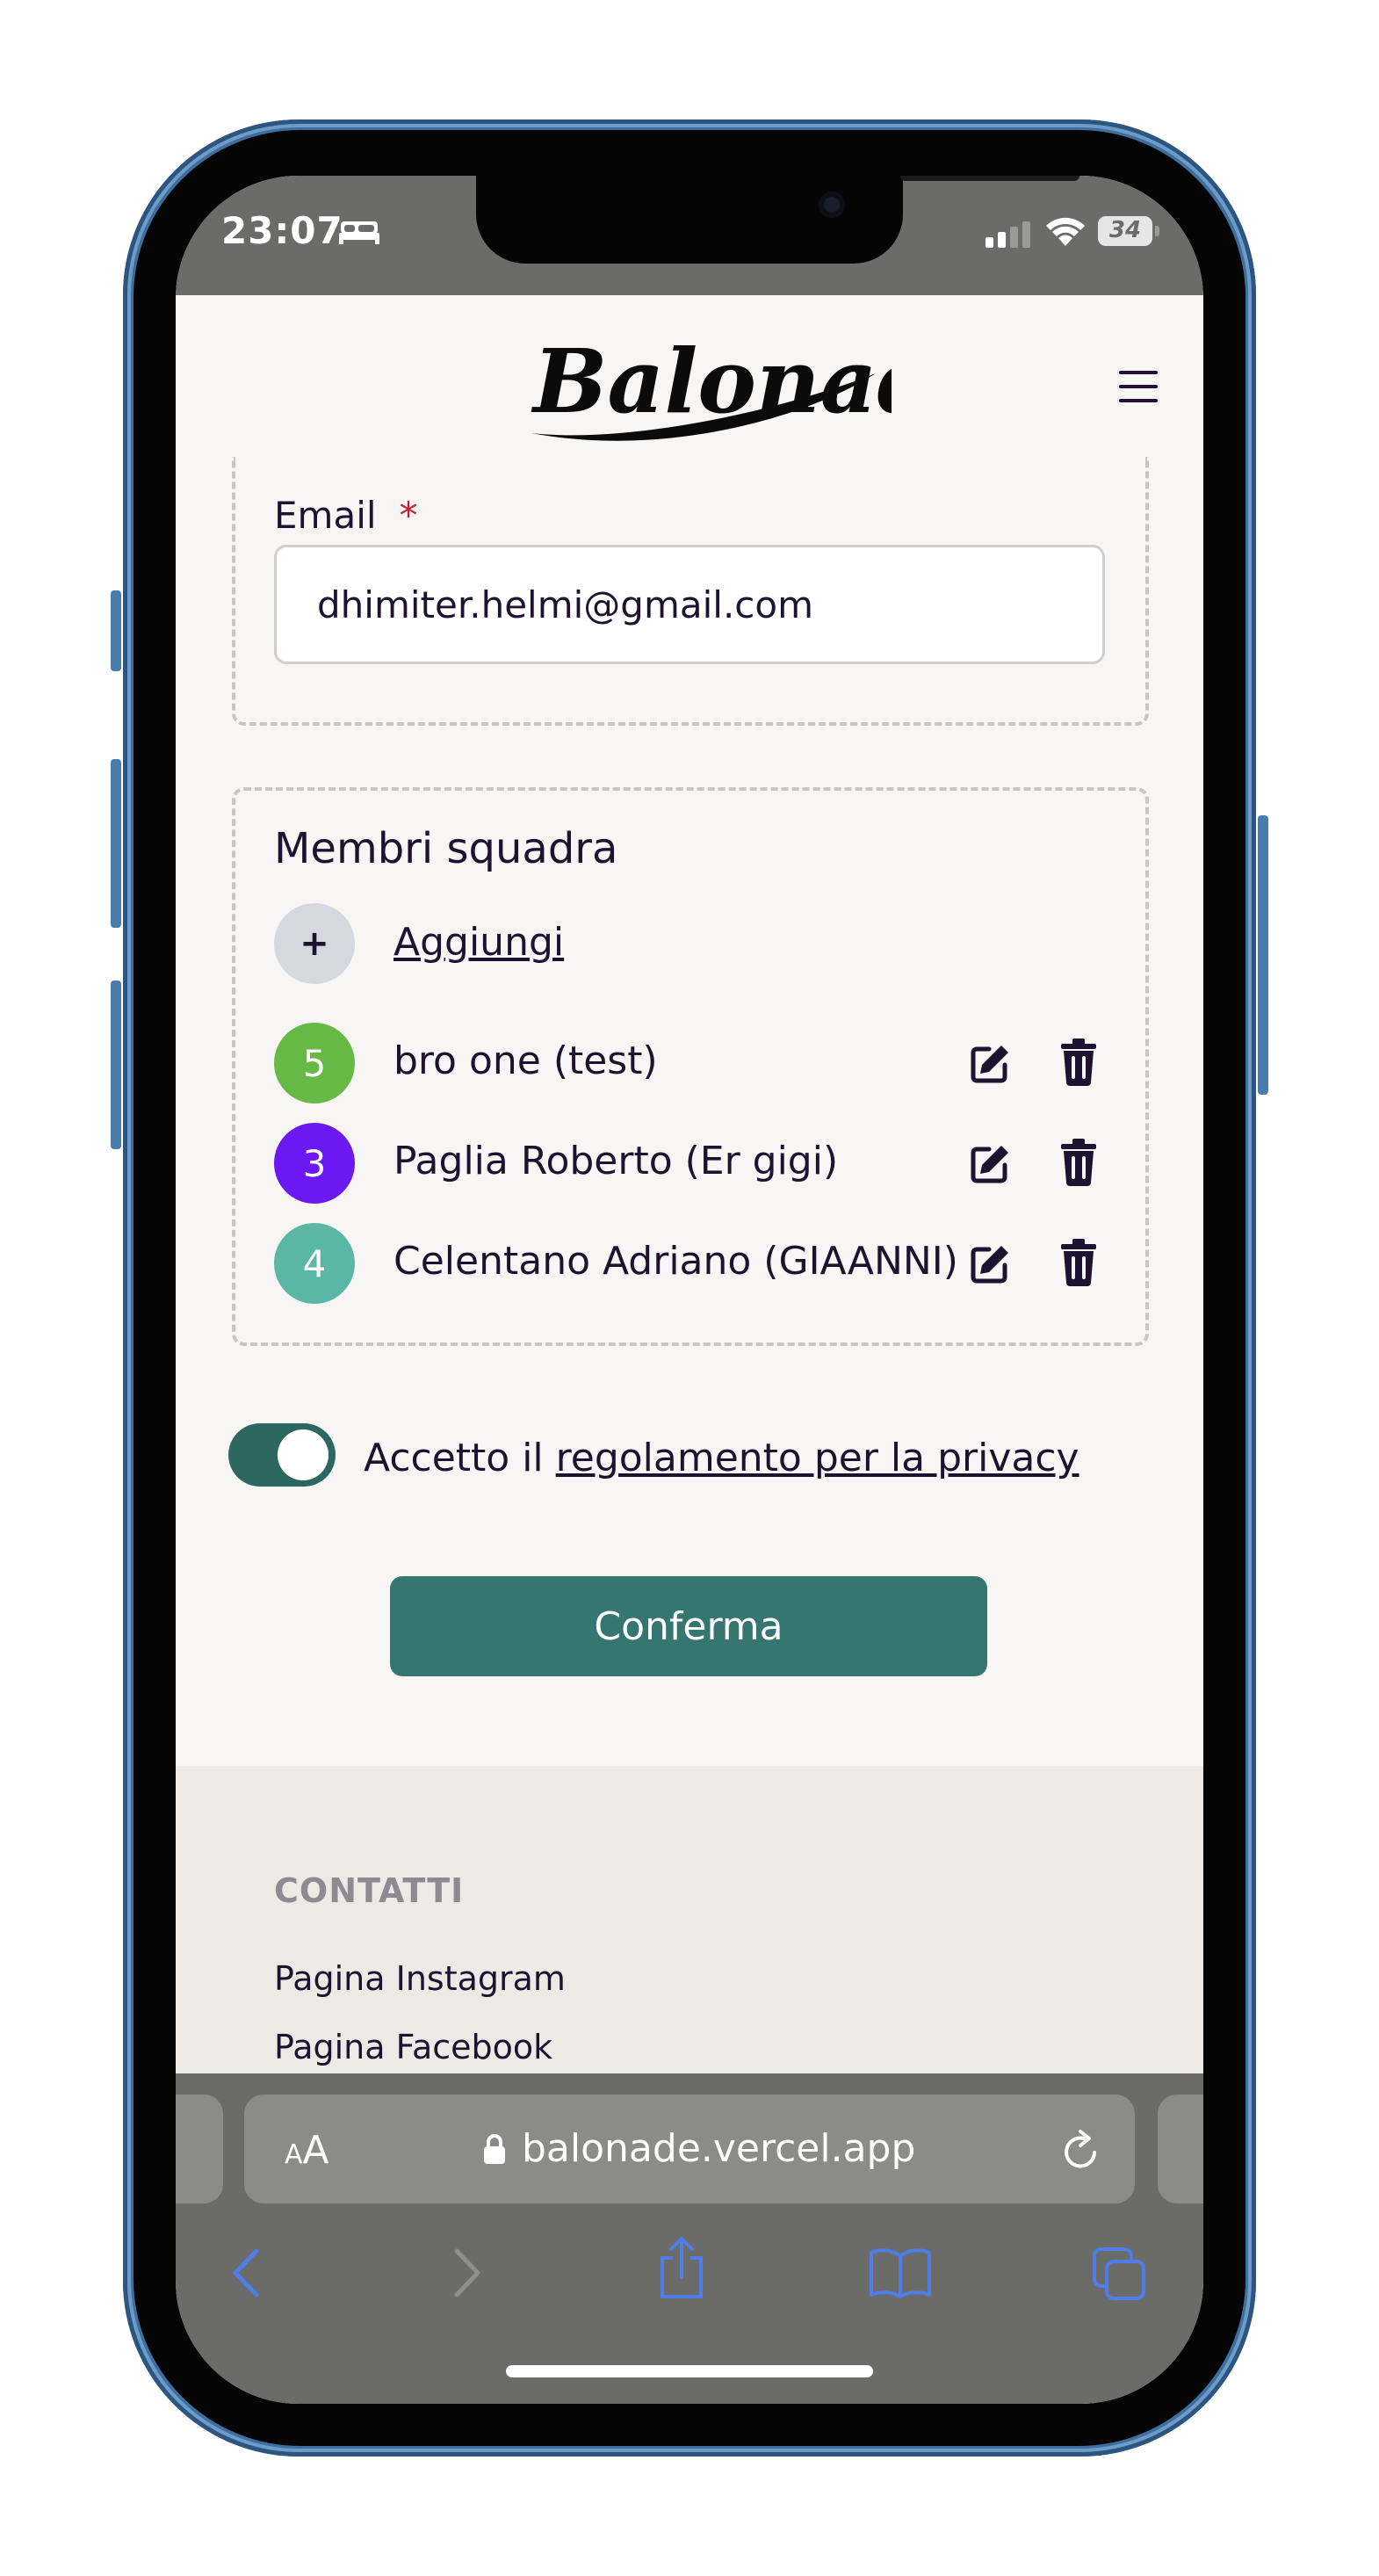 The width and height of the screenshot is (1379, 2576). Describe the element at coordinates (1263, 955) in the screenshot. I see `power-button` at that location.